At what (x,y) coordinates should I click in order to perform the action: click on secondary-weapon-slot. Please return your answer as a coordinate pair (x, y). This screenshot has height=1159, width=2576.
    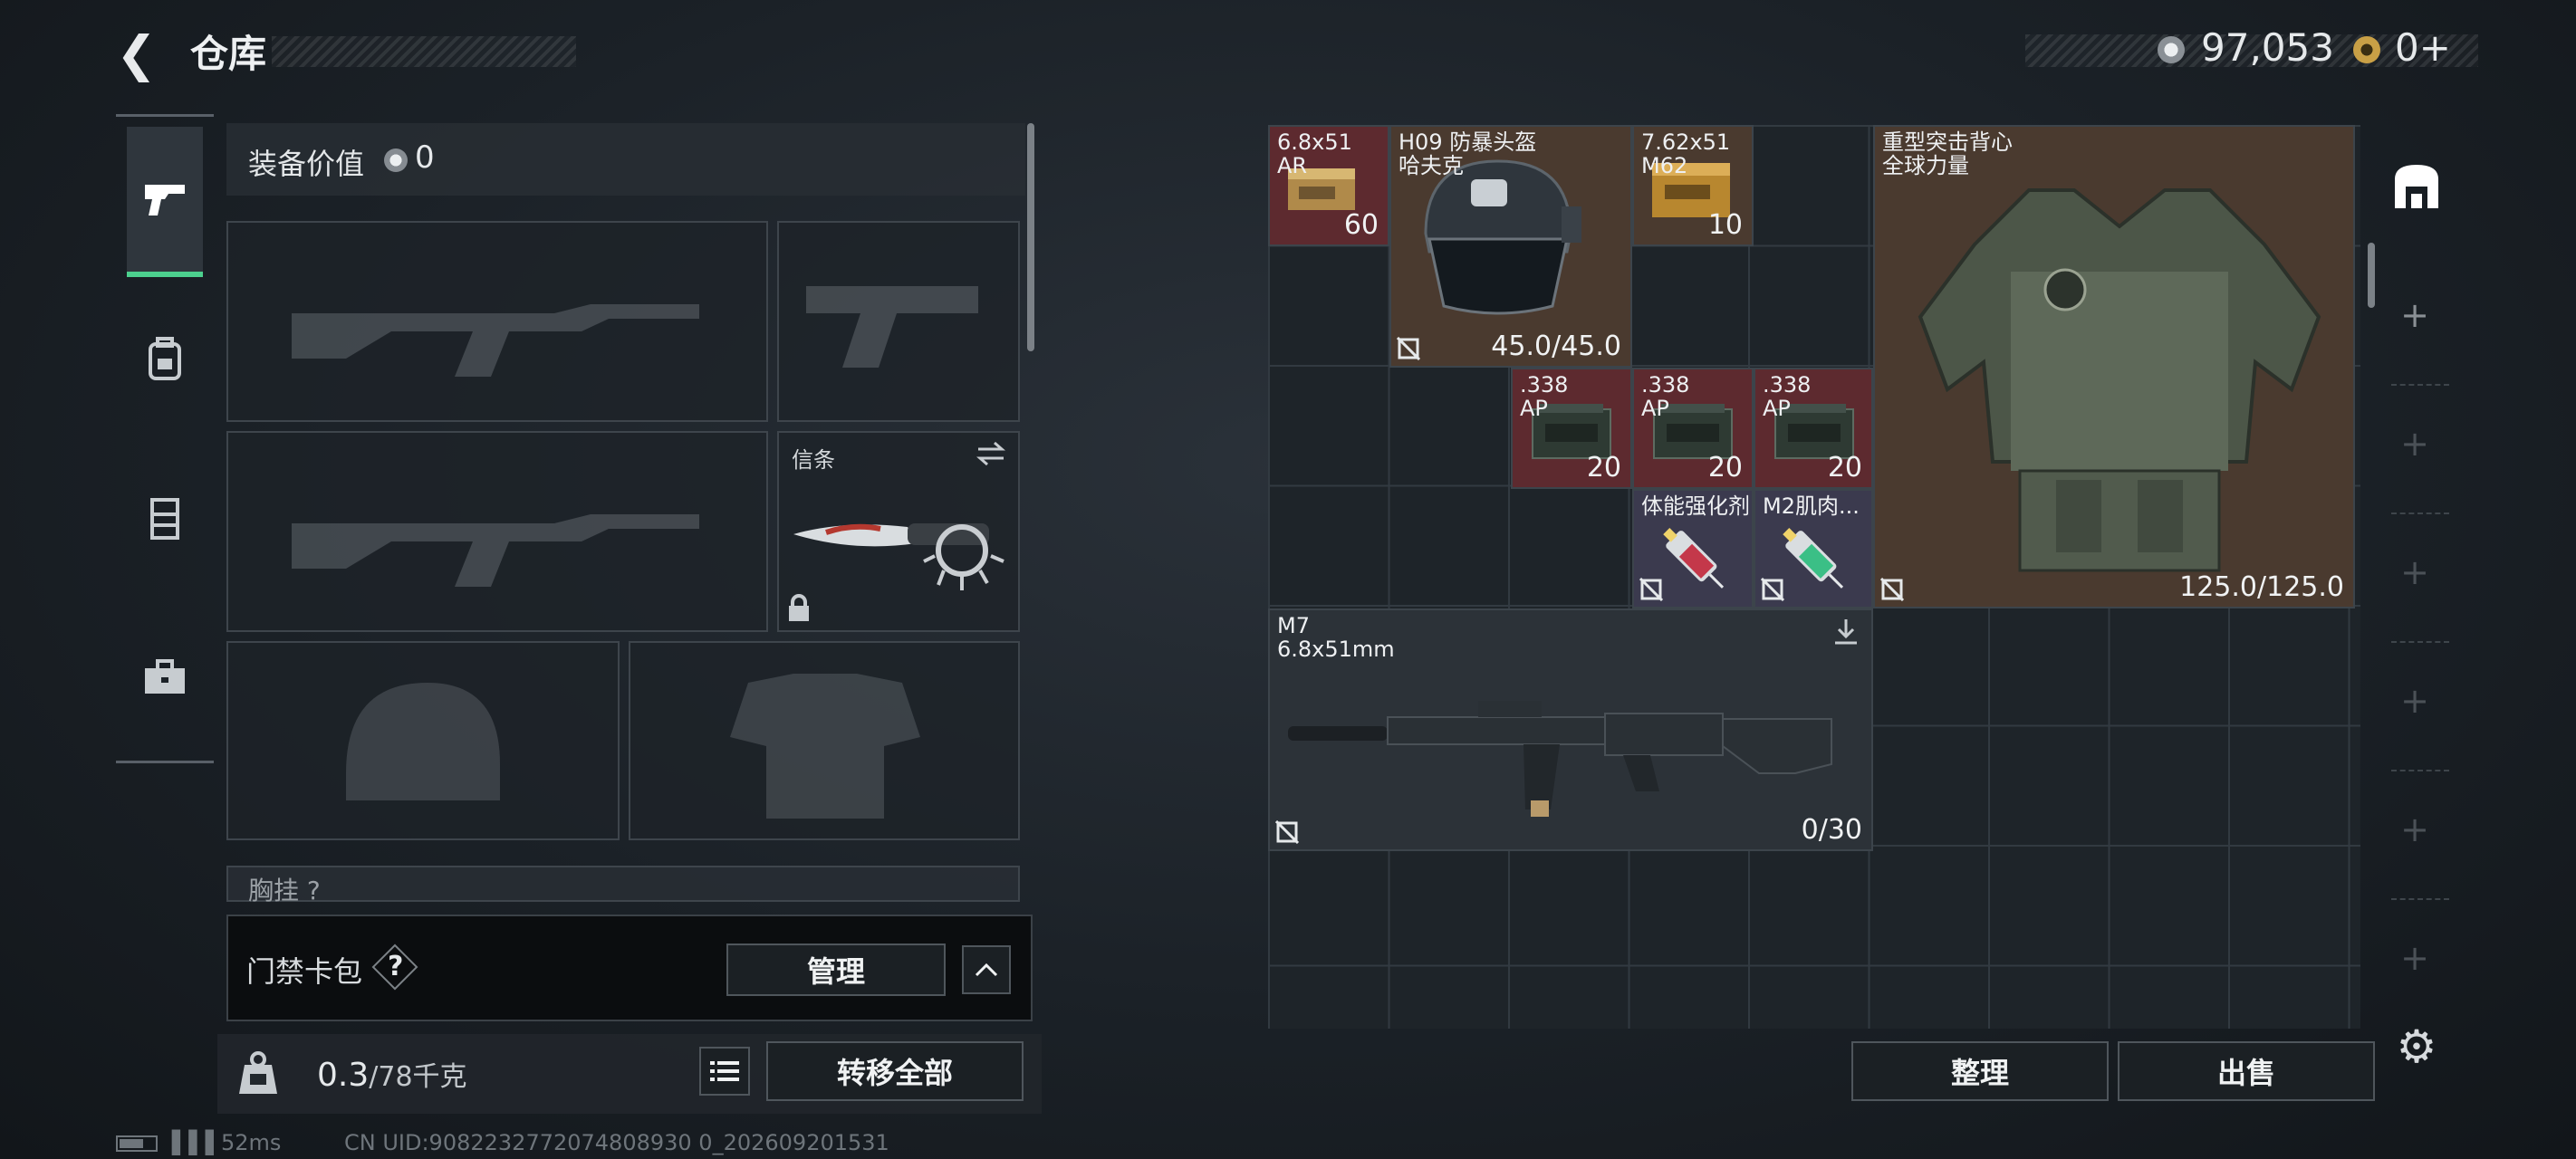
    Looking at the image, I should click on (898, 321).